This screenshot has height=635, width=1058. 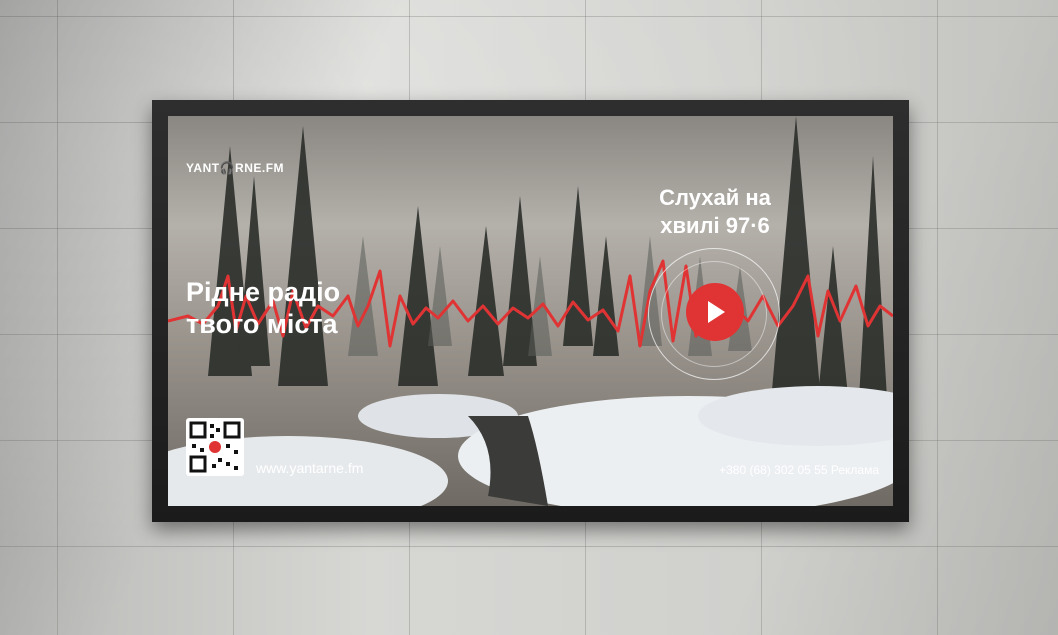 I want to click on play-button, so click(x=715, y=312).